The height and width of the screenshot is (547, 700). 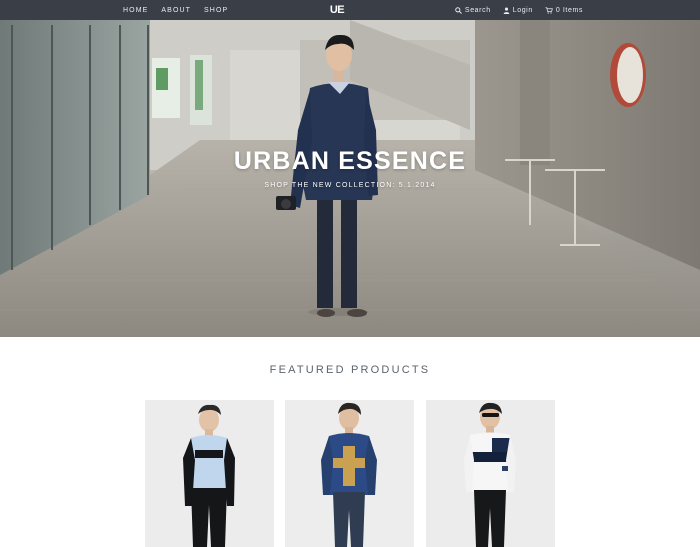 I want to click on cart-link: 0 Items, so click(x=564, y=10).